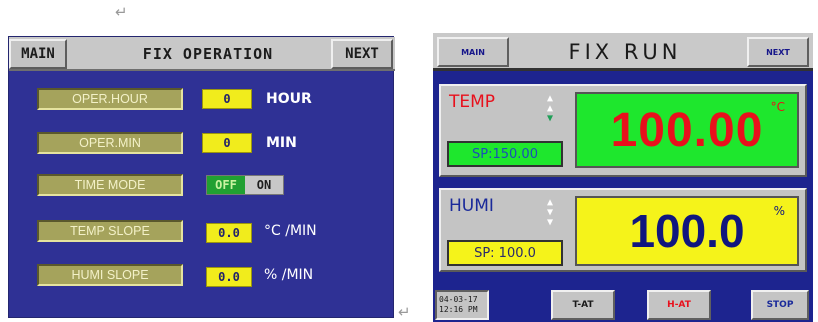  Describe the element at coordinates (290, 231) in the screenshot. I see `temp-slope-unit: °C /MIN` at that location.